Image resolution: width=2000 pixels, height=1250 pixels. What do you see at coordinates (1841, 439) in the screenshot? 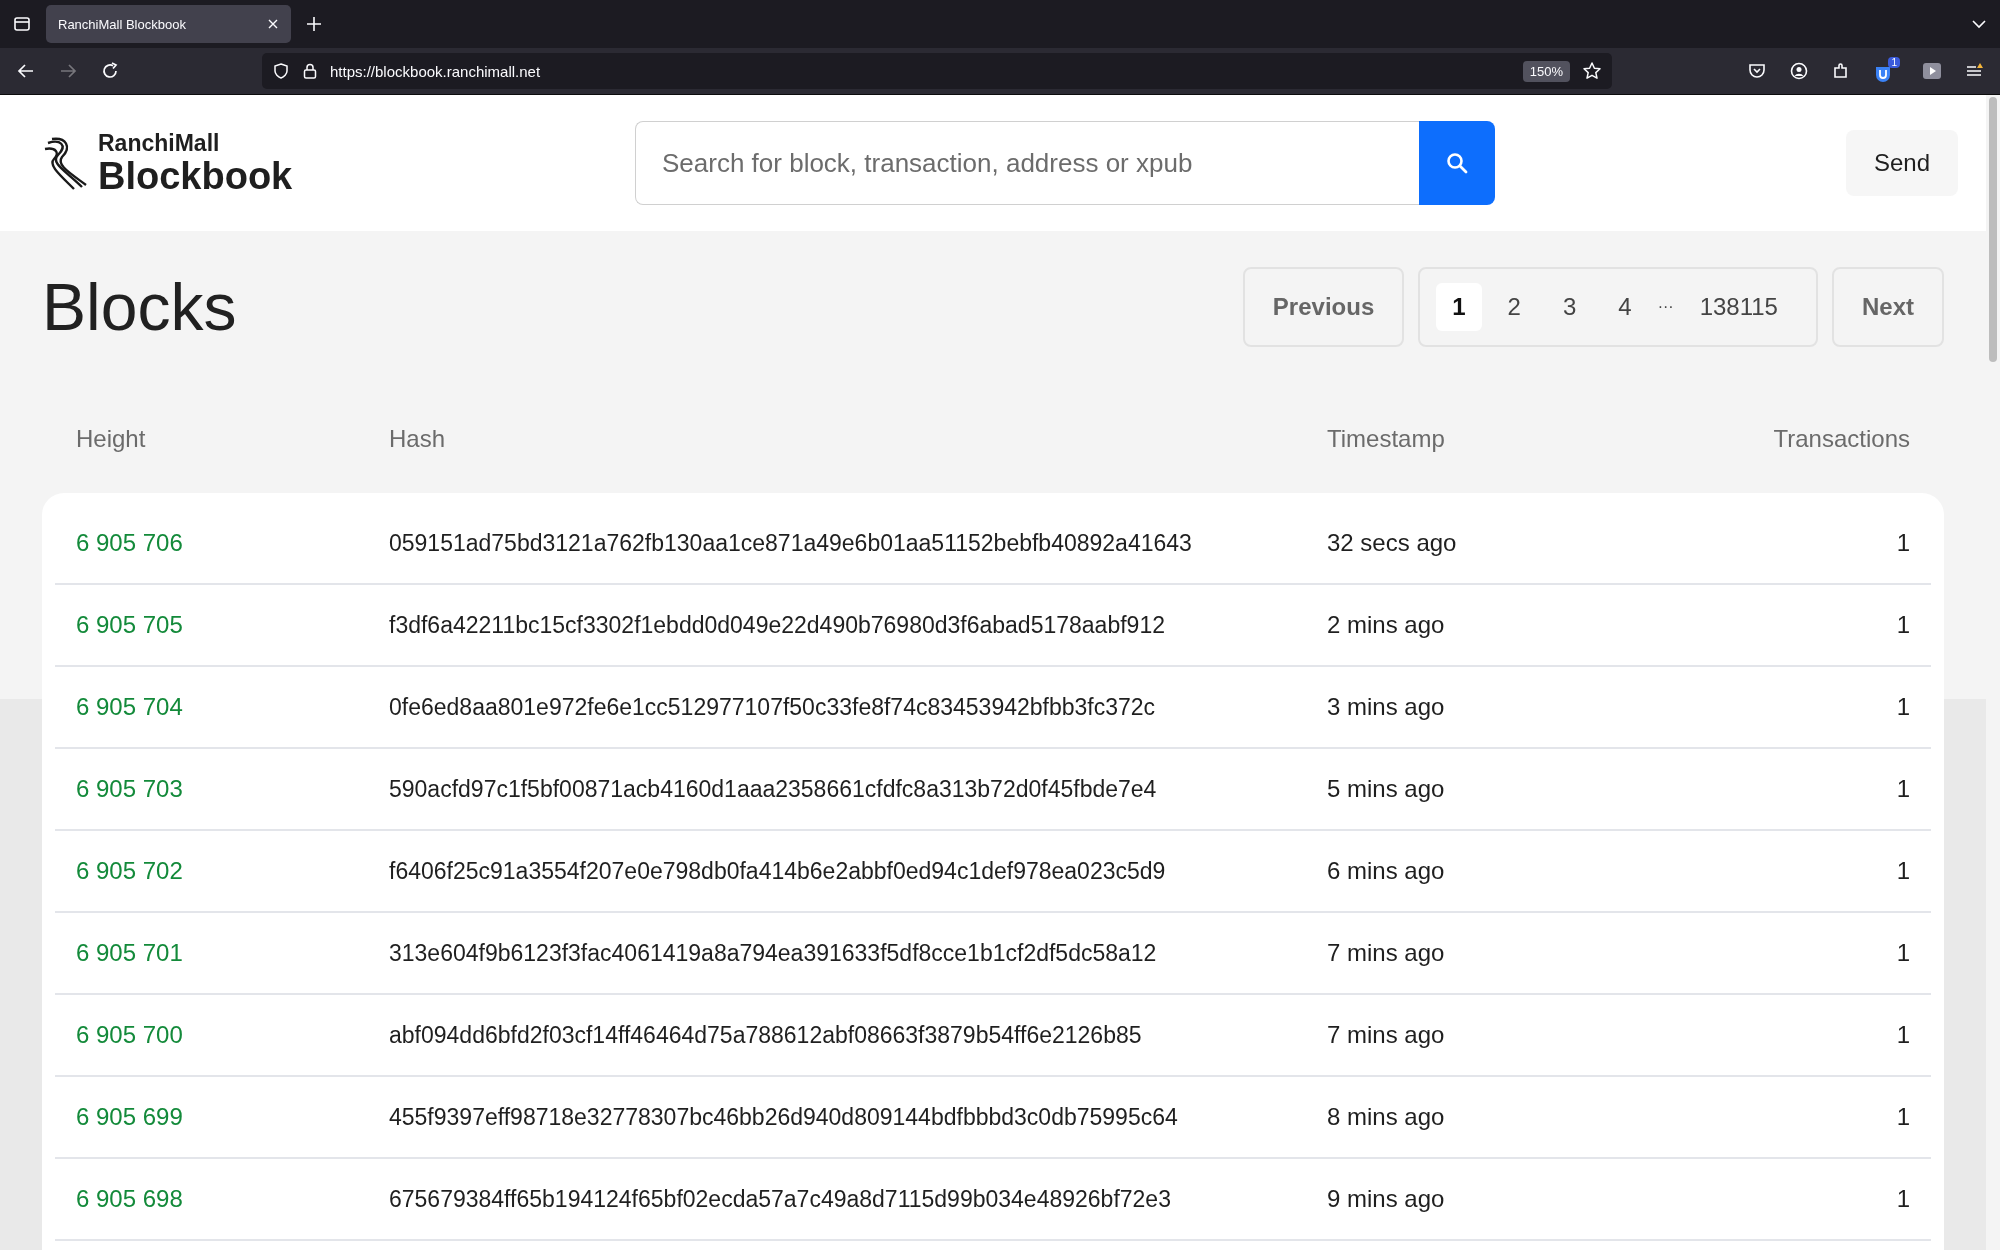
I see `column-header: Transactions` at bounding box center [1841, 439].